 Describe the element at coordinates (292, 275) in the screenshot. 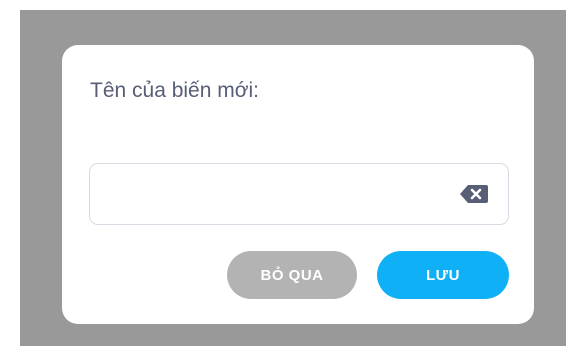

I see `cancel-button: BỎ QUA` at that location.